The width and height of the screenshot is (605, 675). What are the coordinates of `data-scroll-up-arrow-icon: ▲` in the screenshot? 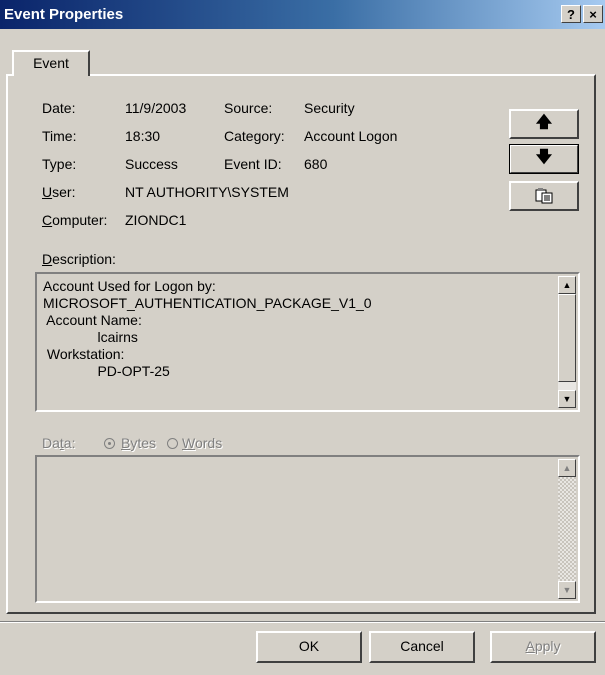 It's located at (567, 468).